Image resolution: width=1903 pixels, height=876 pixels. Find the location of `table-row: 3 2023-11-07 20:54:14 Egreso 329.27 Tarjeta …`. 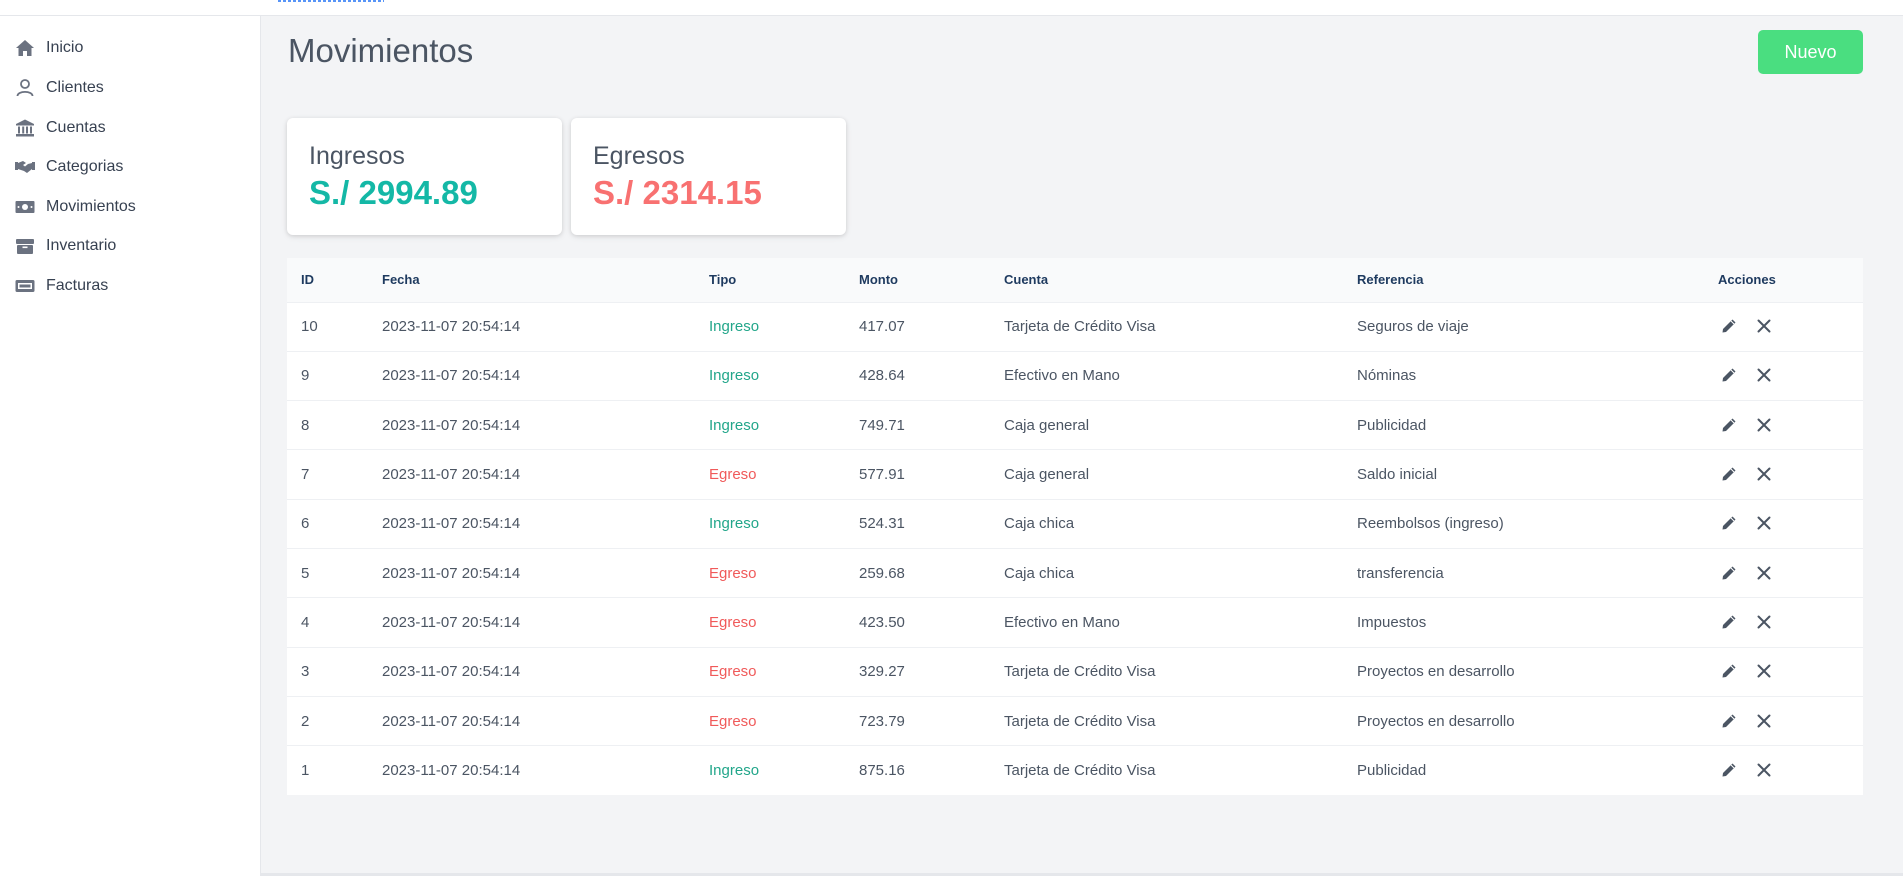

table-row: 3 2023-11-07 20:54:14 Egreso 329.27 Tarjeta … is located at coordinates (1075, 671).